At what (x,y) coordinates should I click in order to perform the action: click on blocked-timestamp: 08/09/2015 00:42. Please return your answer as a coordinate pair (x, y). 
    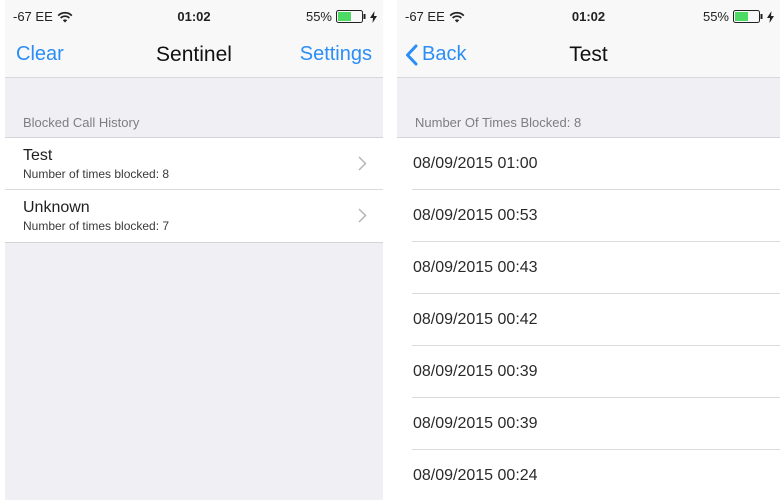
    Looking at the image, I should click on (475, 319).